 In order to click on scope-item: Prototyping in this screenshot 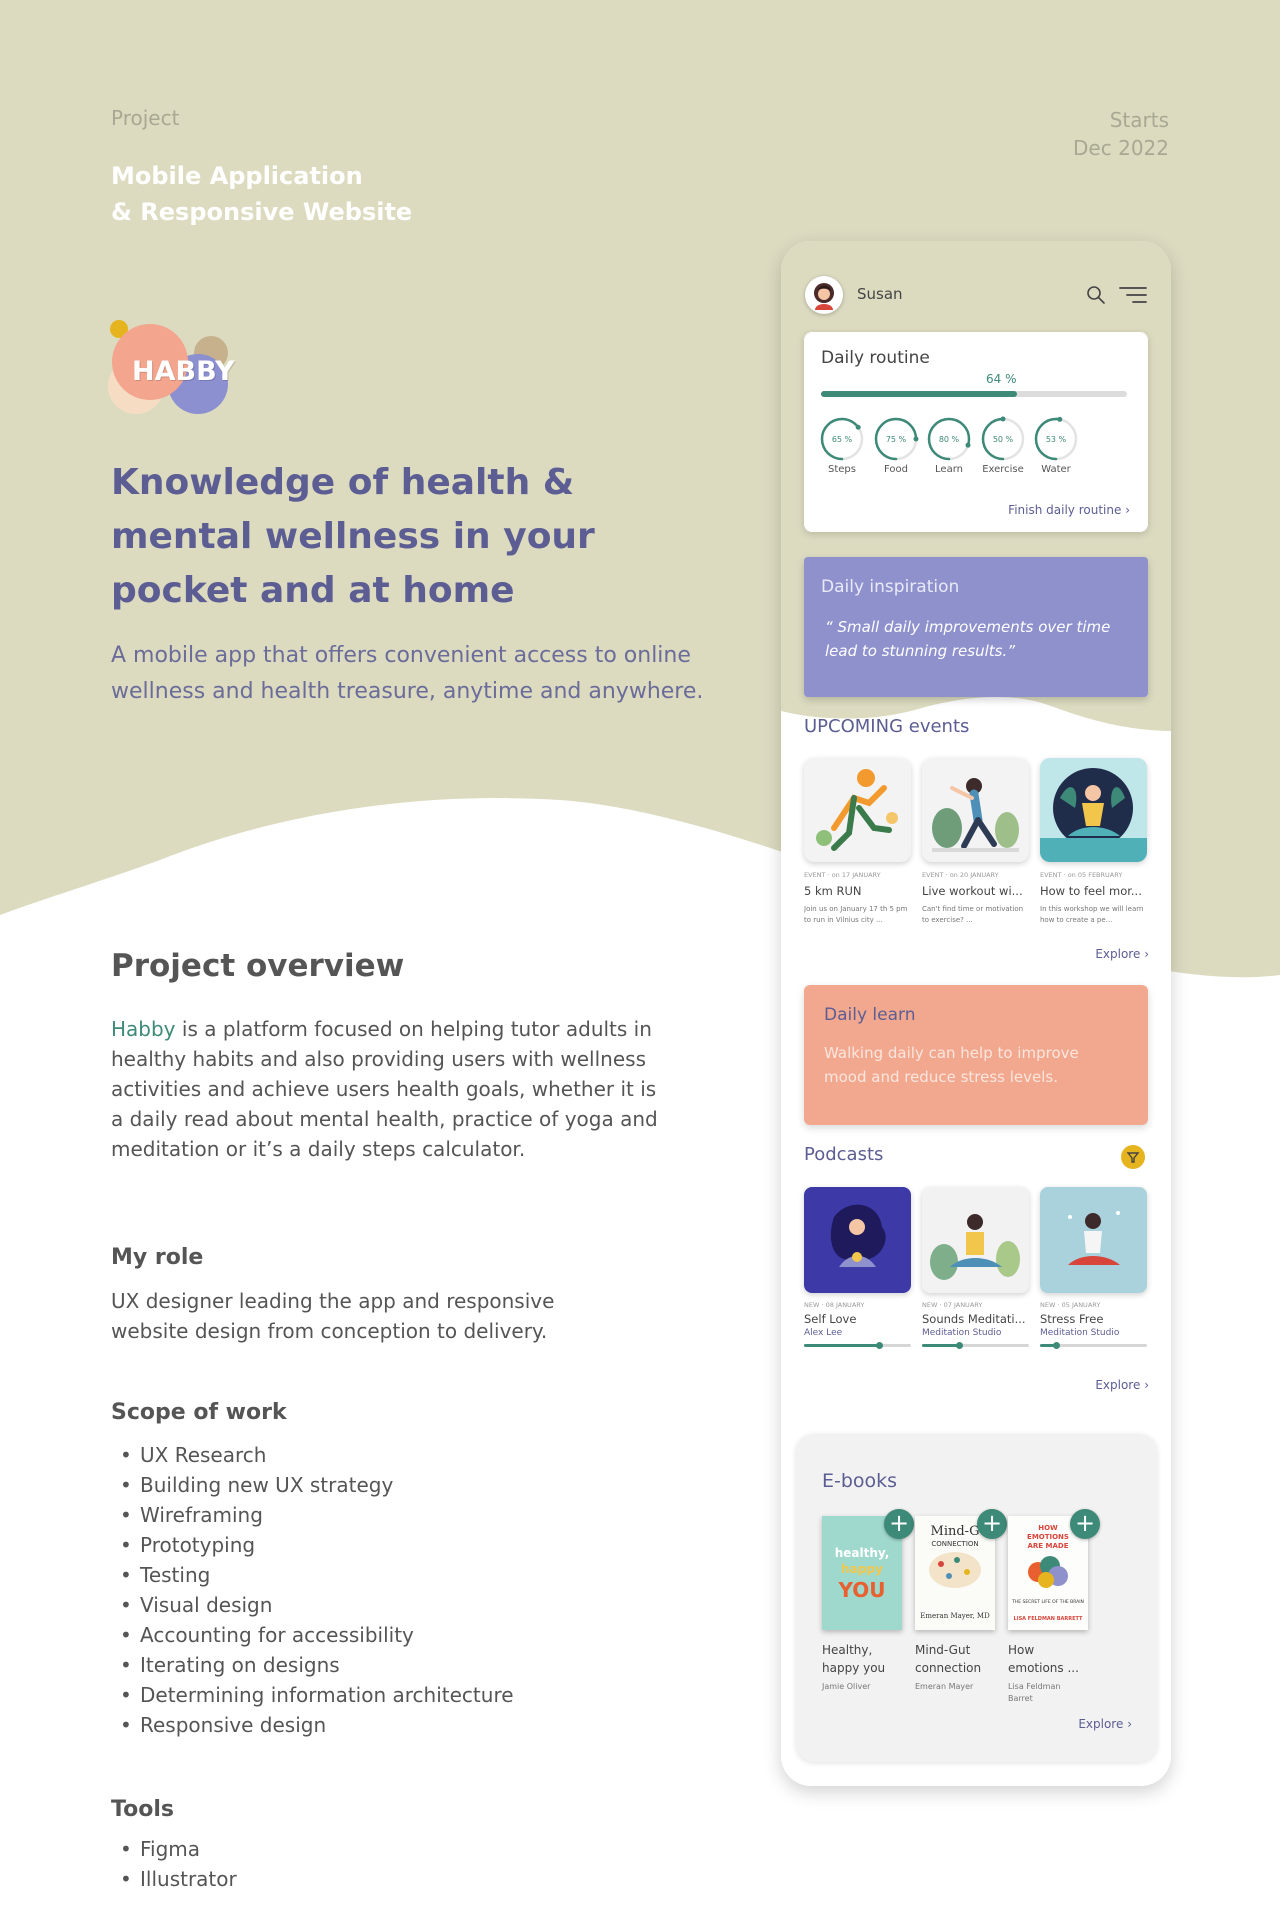, I will do `click(317, 1545)`.